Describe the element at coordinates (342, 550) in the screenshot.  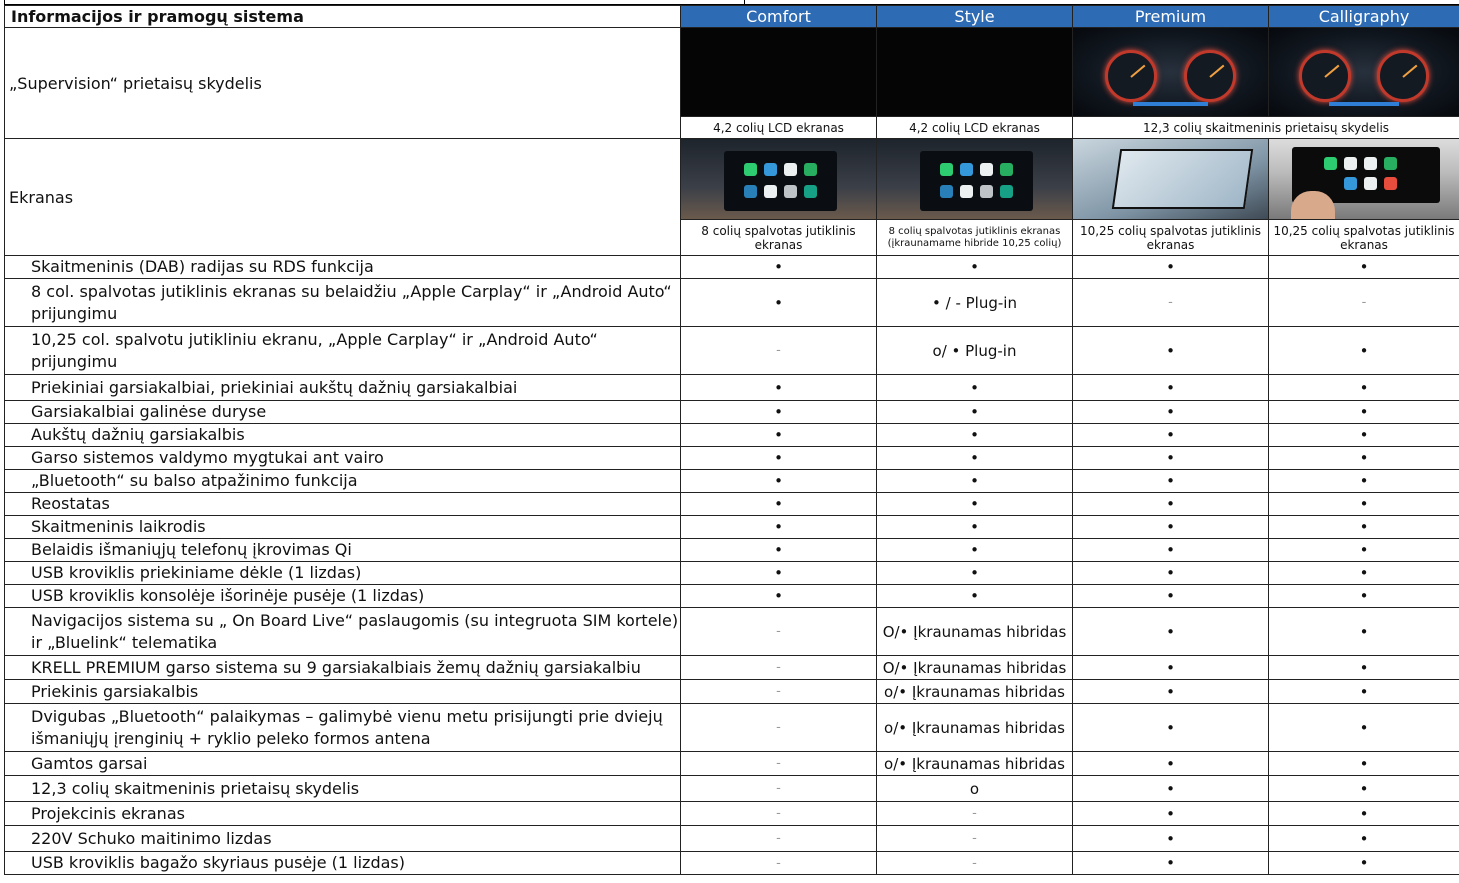
I see `feature-name: Belaidis išmaniųjų telefonų įkrovimas Qi` at that location.